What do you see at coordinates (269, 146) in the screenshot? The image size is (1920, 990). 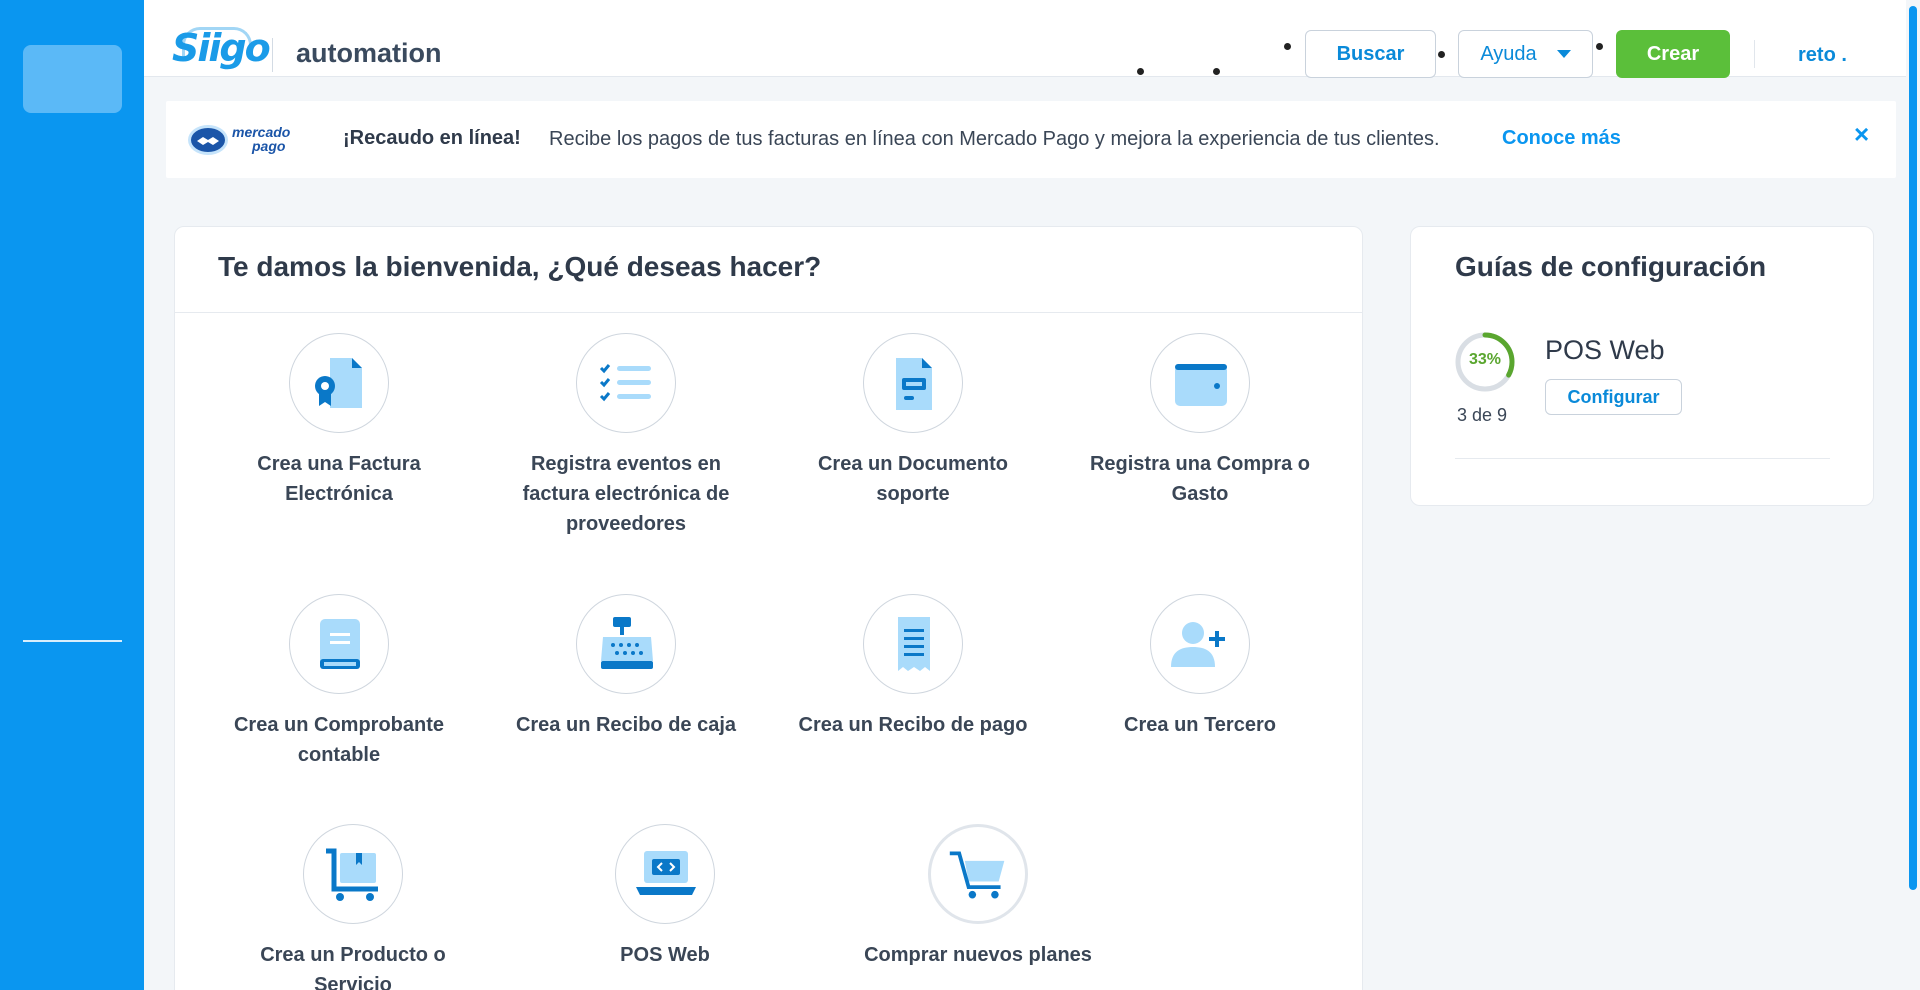 I see `mercado-pago-logo-text: pago` at bounding box center [269, 146].